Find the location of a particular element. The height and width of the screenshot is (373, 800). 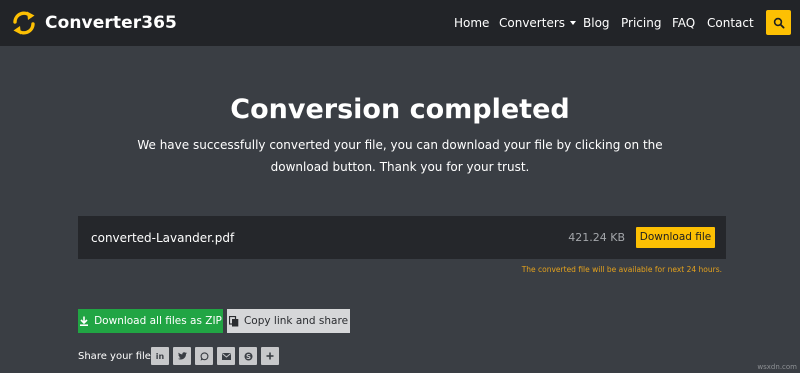

nav-pricing-link: Pricing is located at coordinates (641, 23).